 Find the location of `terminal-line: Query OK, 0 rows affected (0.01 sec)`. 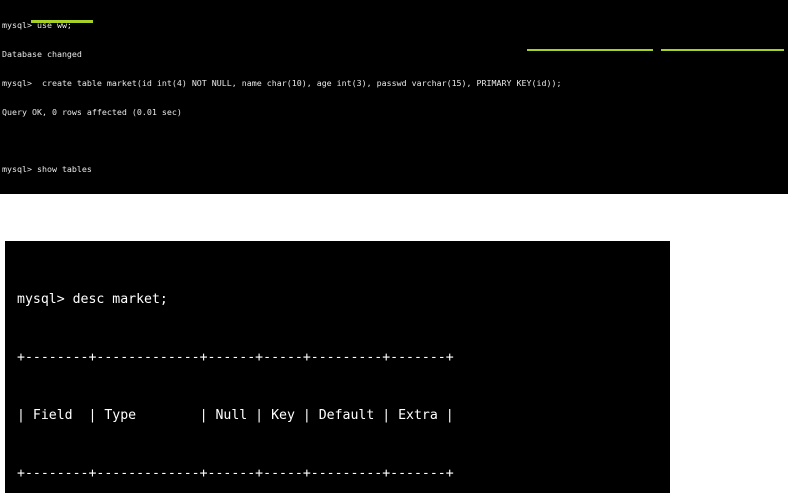

terminal-line: Query OK, 0 rows affected (0.01 sec) is located at coordinates (92, 111).